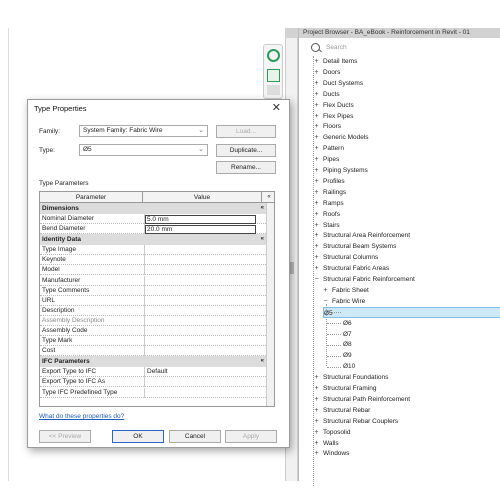  Describe the element at coordinates (336, 47) in the screenshot. I see `search-input: Search` at that location.